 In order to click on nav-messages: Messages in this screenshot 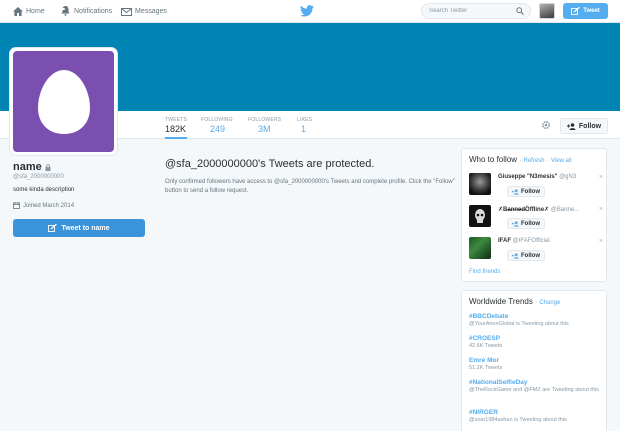, I will do `click(144, 11)`.